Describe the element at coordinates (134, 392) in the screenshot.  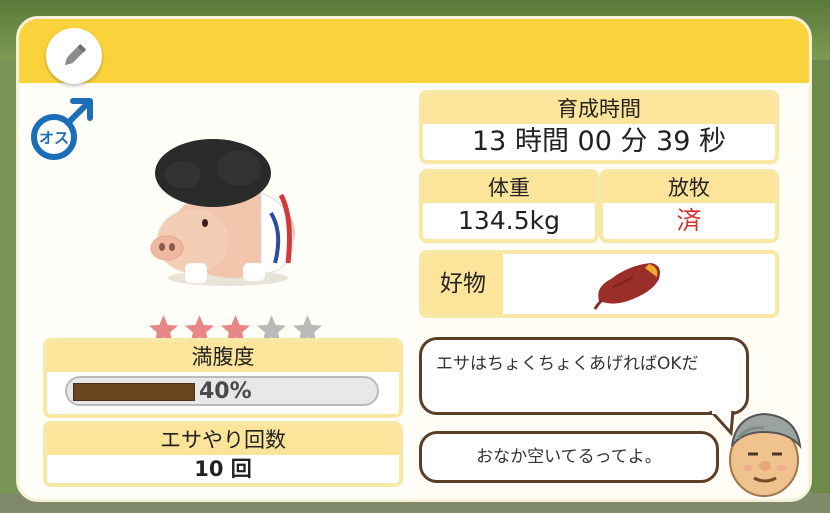
I see `fullness-bar-fill` at that location.